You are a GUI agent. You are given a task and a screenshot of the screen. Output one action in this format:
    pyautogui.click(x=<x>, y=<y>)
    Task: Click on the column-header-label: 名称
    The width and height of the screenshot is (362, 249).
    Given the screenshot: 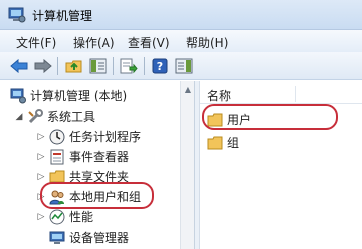 What is the action you would take?
    pyautogui.click(x=219, y=96)
    